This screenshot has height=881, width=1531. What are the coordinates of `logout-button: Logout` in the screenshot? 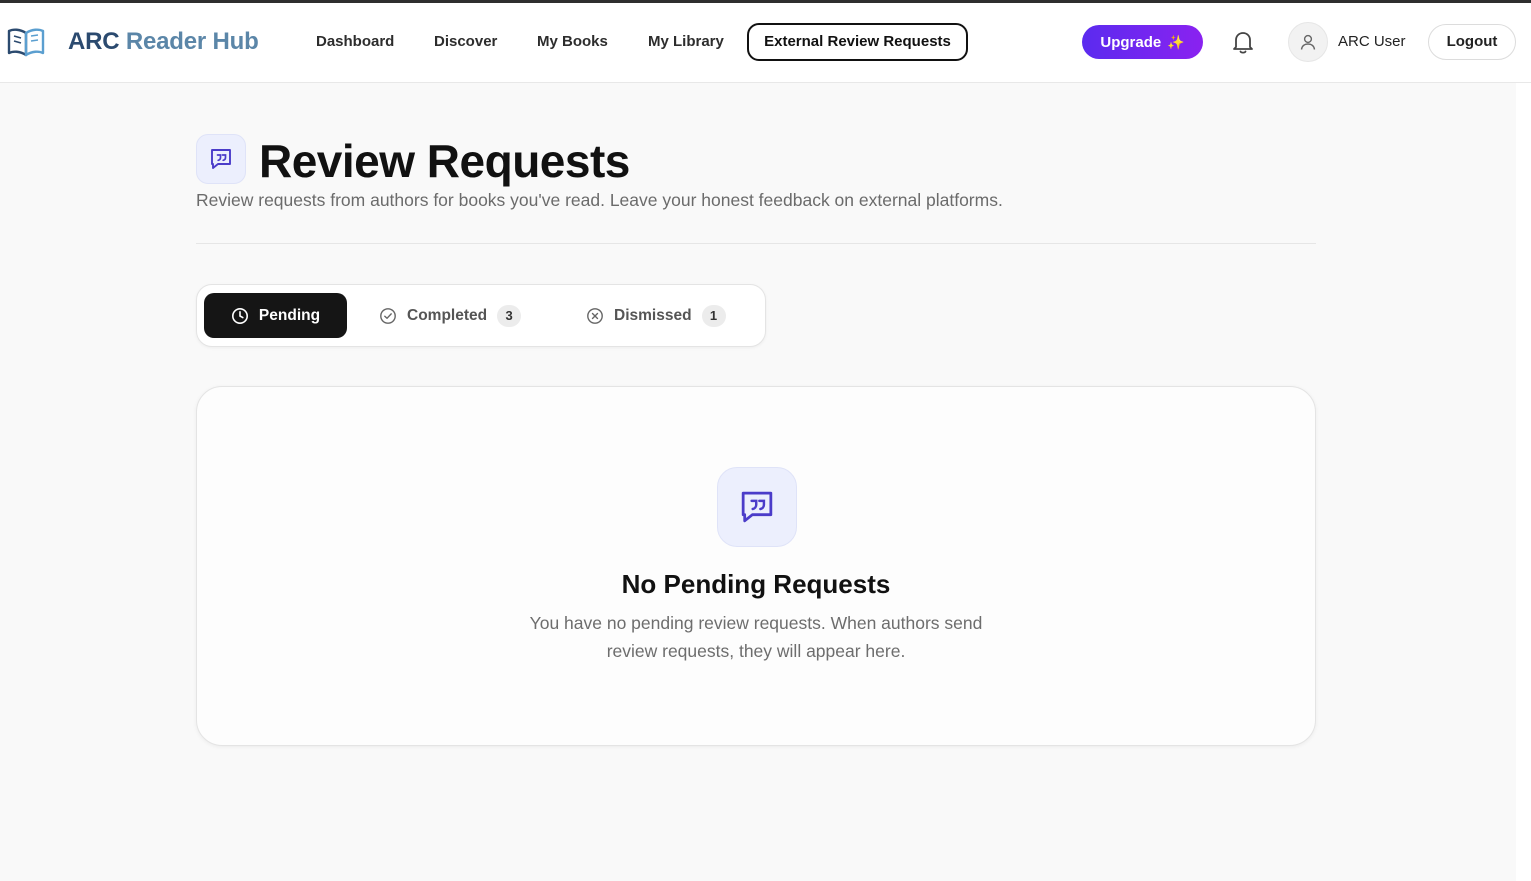 It's located at (1472, 42).